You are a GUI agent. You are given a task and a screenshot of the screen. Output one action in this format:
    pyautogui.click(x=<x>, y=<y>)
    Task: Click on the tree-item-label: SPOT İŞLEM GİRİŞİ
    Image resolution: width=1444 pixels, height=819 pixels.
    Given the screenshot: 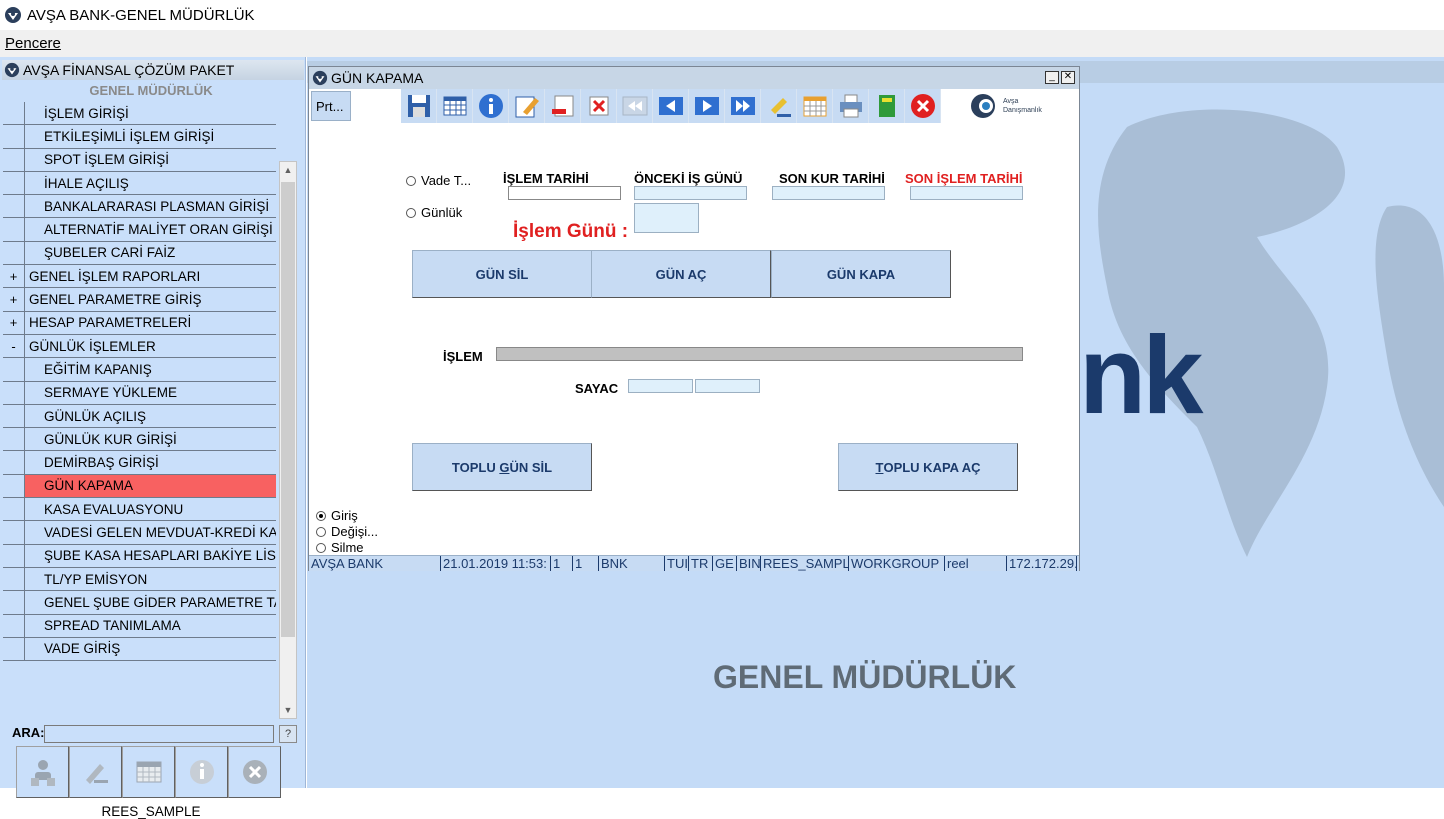 What is the action you would take?
    pyautogui.click(x=107, y=160)
    